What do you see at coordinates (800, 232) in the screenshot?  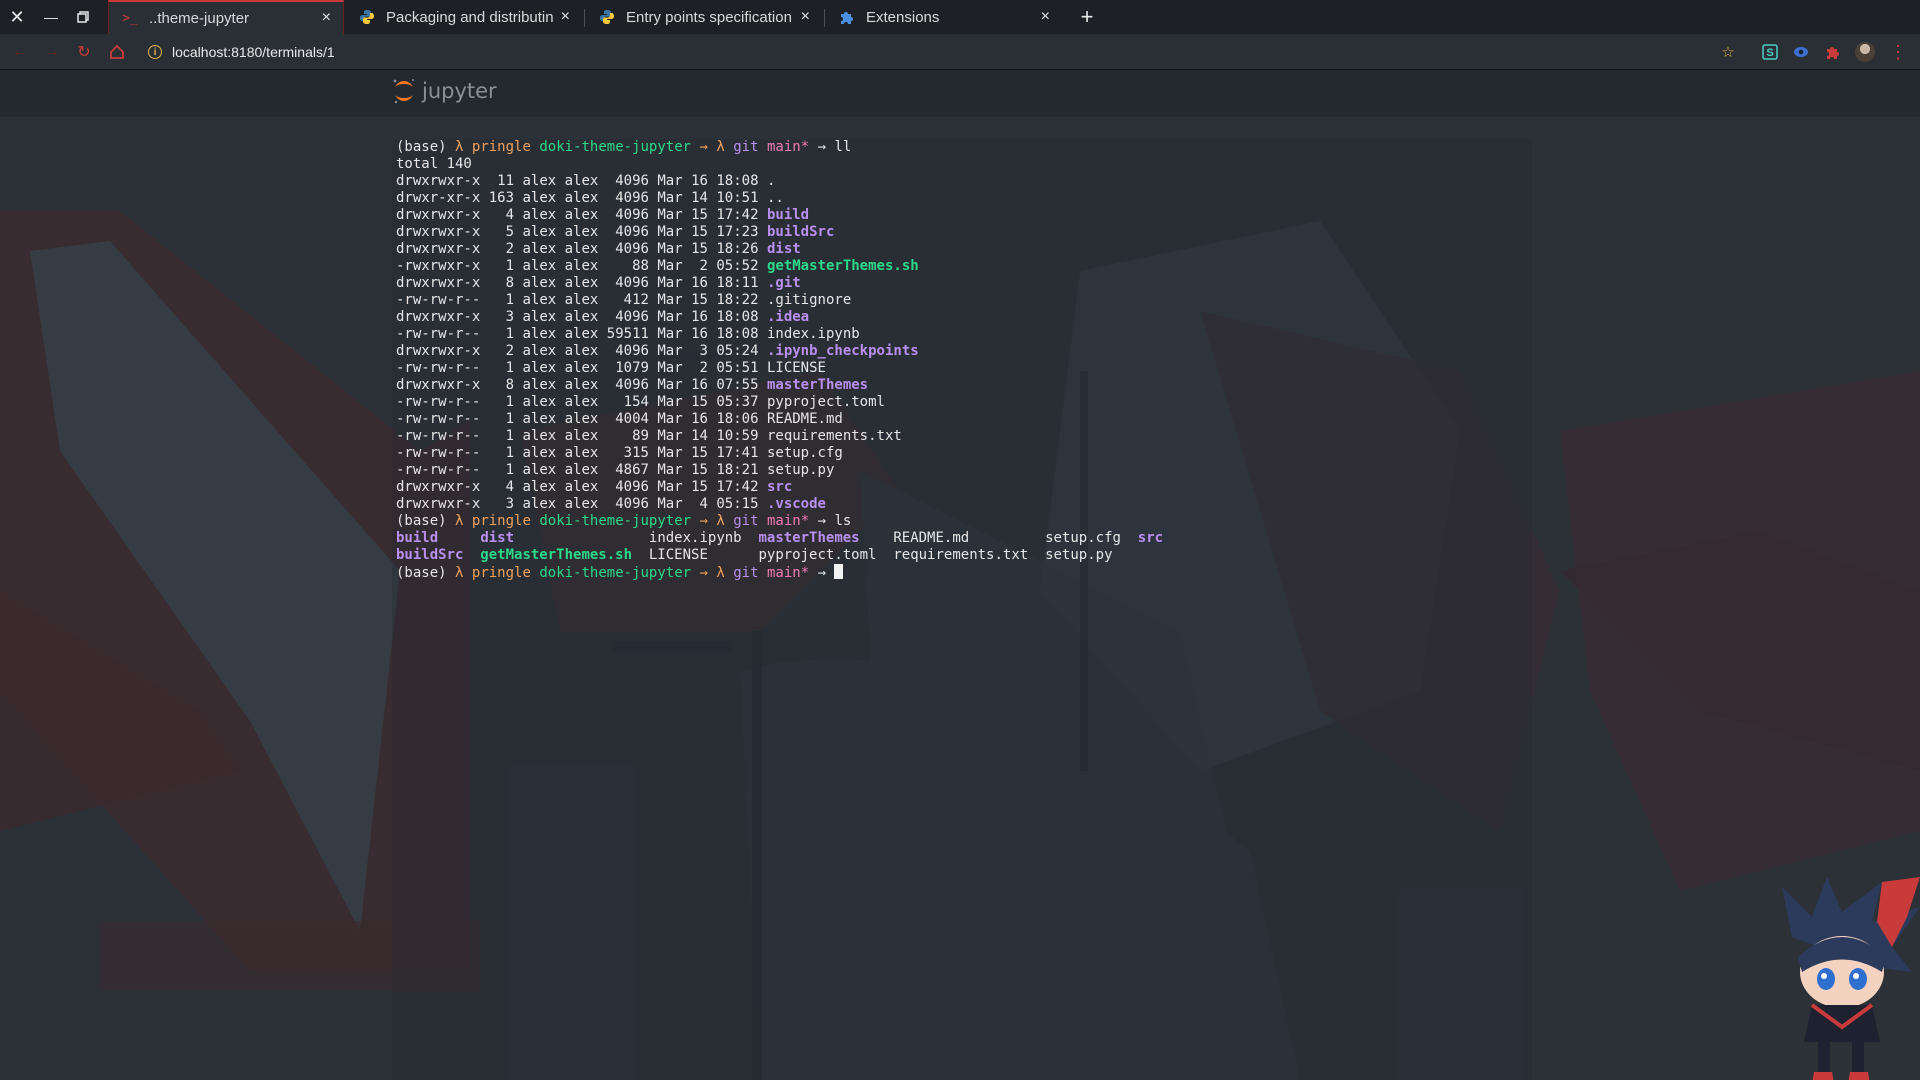 I see `file-name: buildSrc` at bounding box center [800, 232].